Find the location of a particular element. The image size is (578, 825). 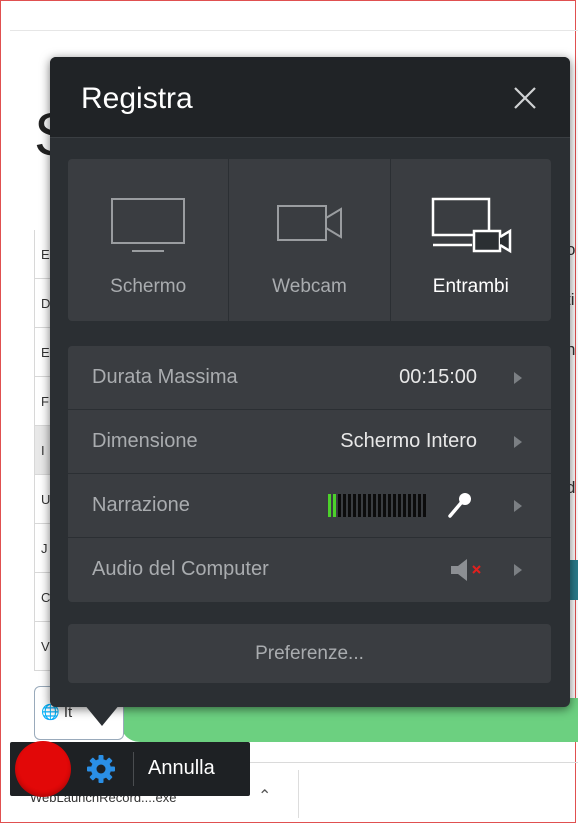

source-both-label: Entrambi is located at coordinates (470, 286).